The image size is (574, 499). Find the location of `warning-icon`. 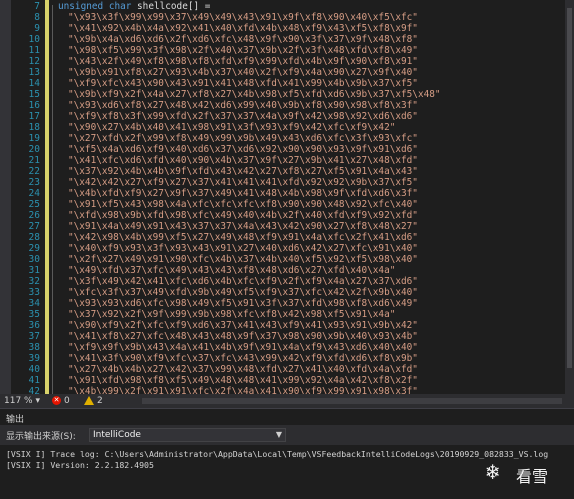

warning-icon is located at coordinates (89, 400).